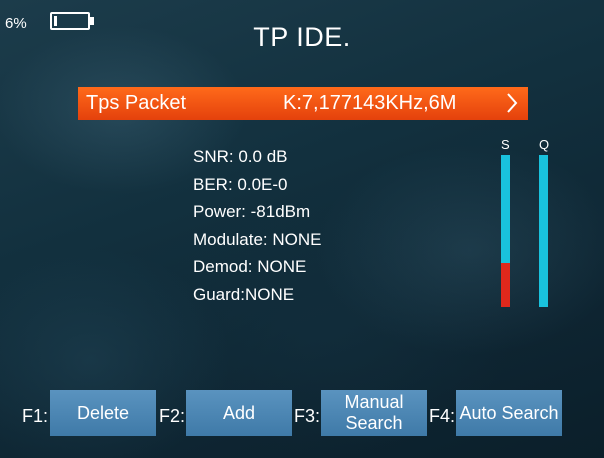 This screenshot has height=458, width=604. What do you see at coordinates (136, 103) in the screenshot?
I see `tp-packet-label: Tps Packet` at bounding box center [136, 103].